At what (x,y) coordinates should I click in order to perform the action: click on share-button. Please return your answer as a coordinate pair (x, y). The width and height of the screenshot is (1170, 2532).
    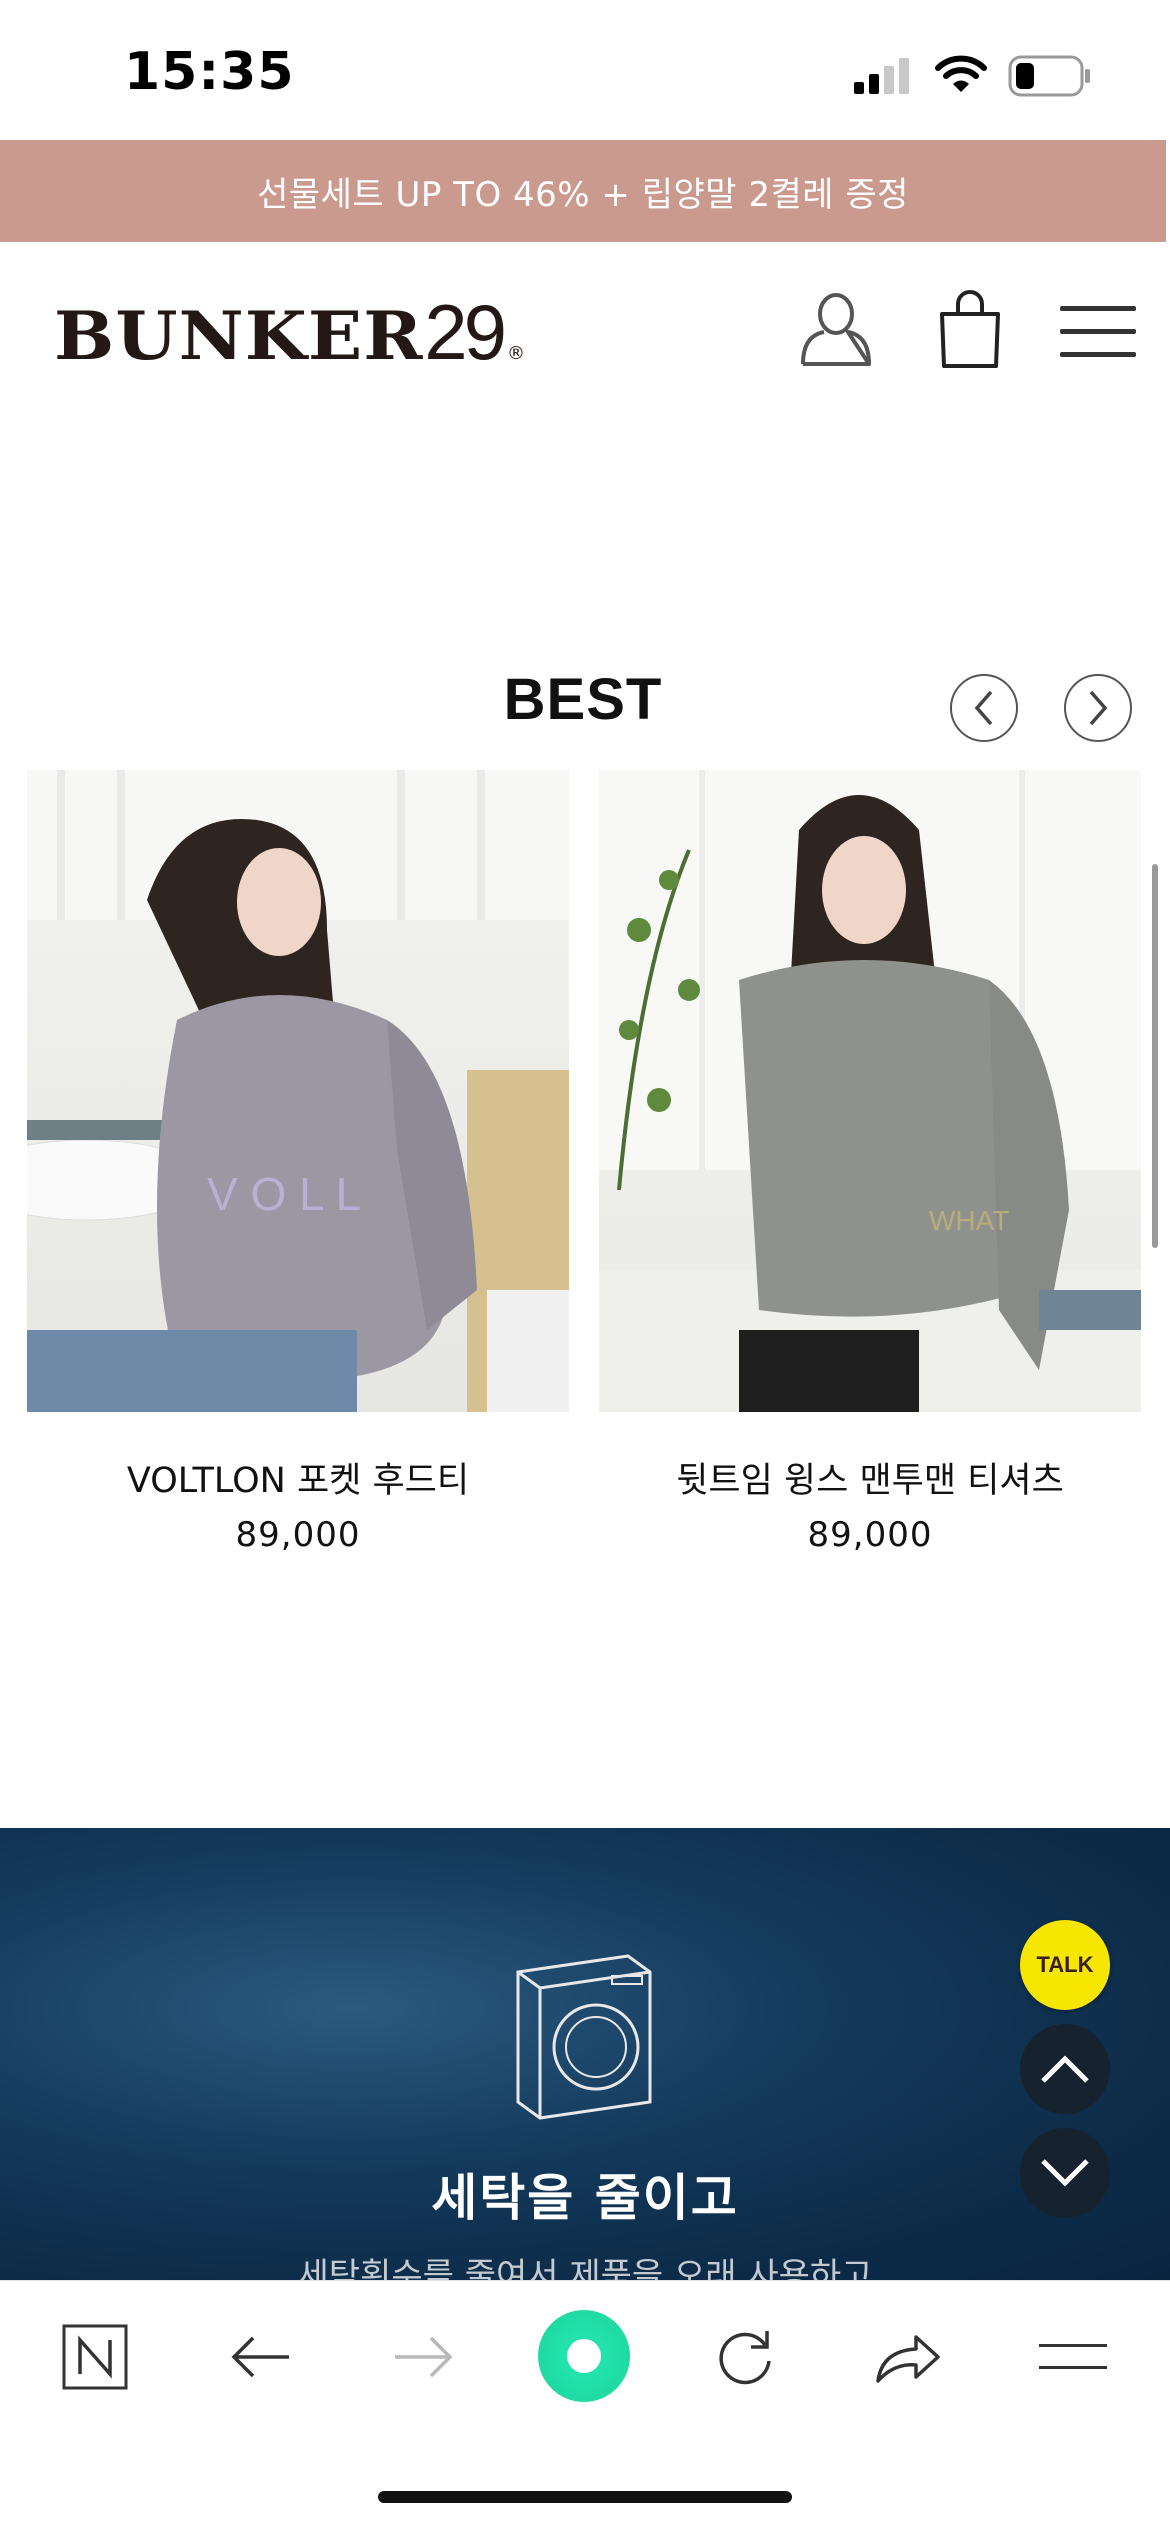
    Looking at the image, I should click on (907, 2357).